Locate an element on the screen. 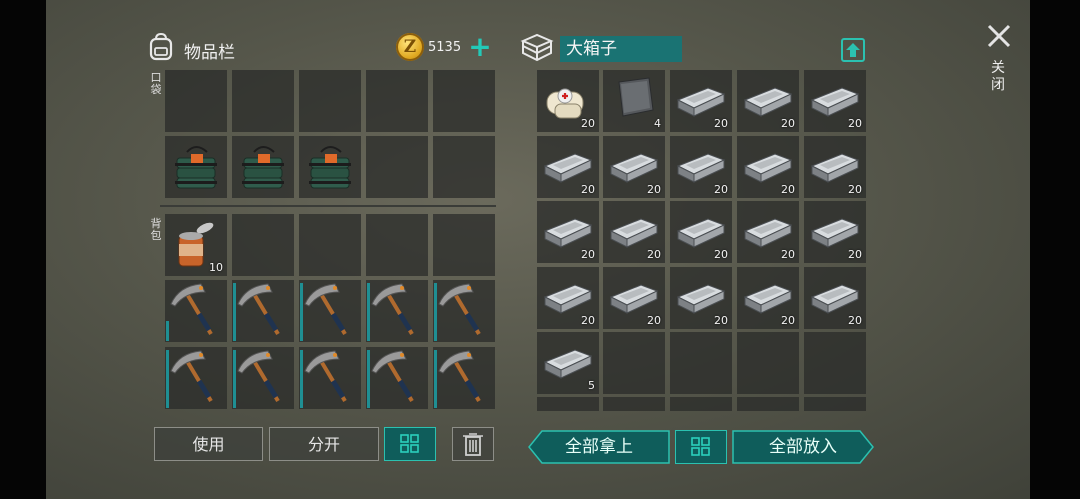 This screenshot has height=499, width=1080. close-label: 关闭 is located at coordinates (998, 77).